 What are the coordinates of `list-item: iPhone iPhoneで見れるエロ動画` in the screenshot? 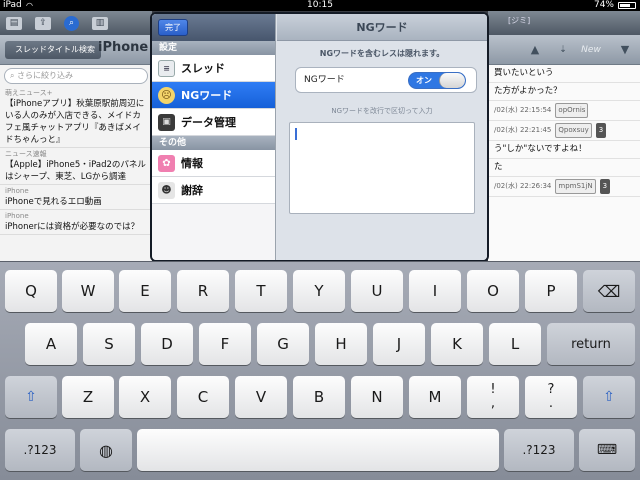 It's located at (76, 197).